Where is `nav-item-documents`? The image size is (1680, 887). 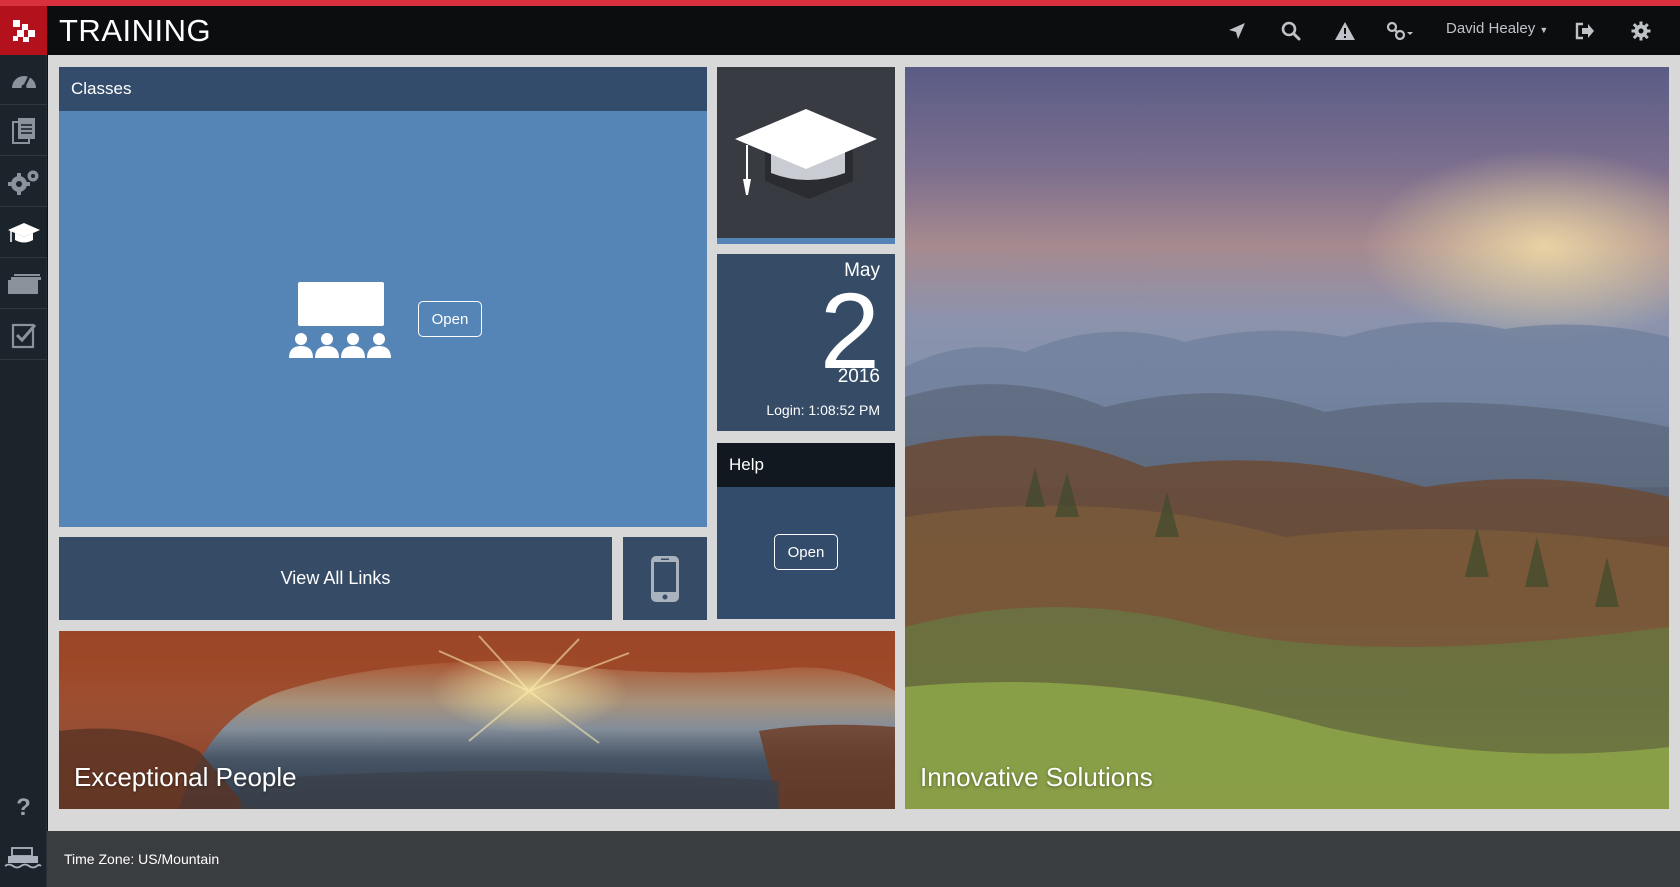
nav-item-documents is located at coordinates (23, 131).